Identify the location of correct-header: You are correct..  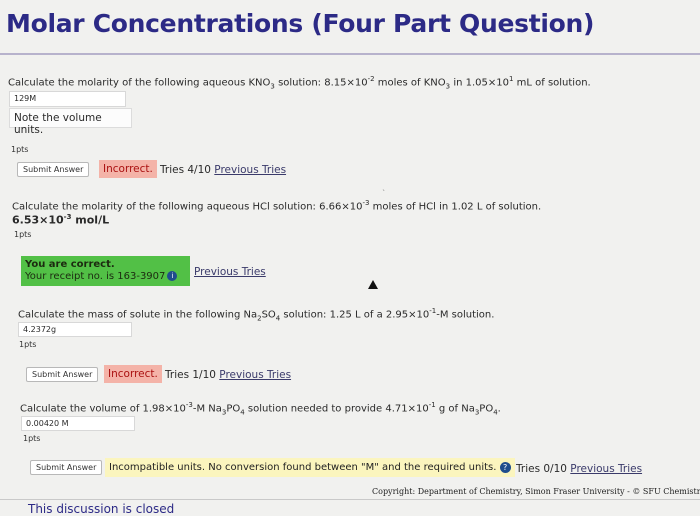
(70, 264).